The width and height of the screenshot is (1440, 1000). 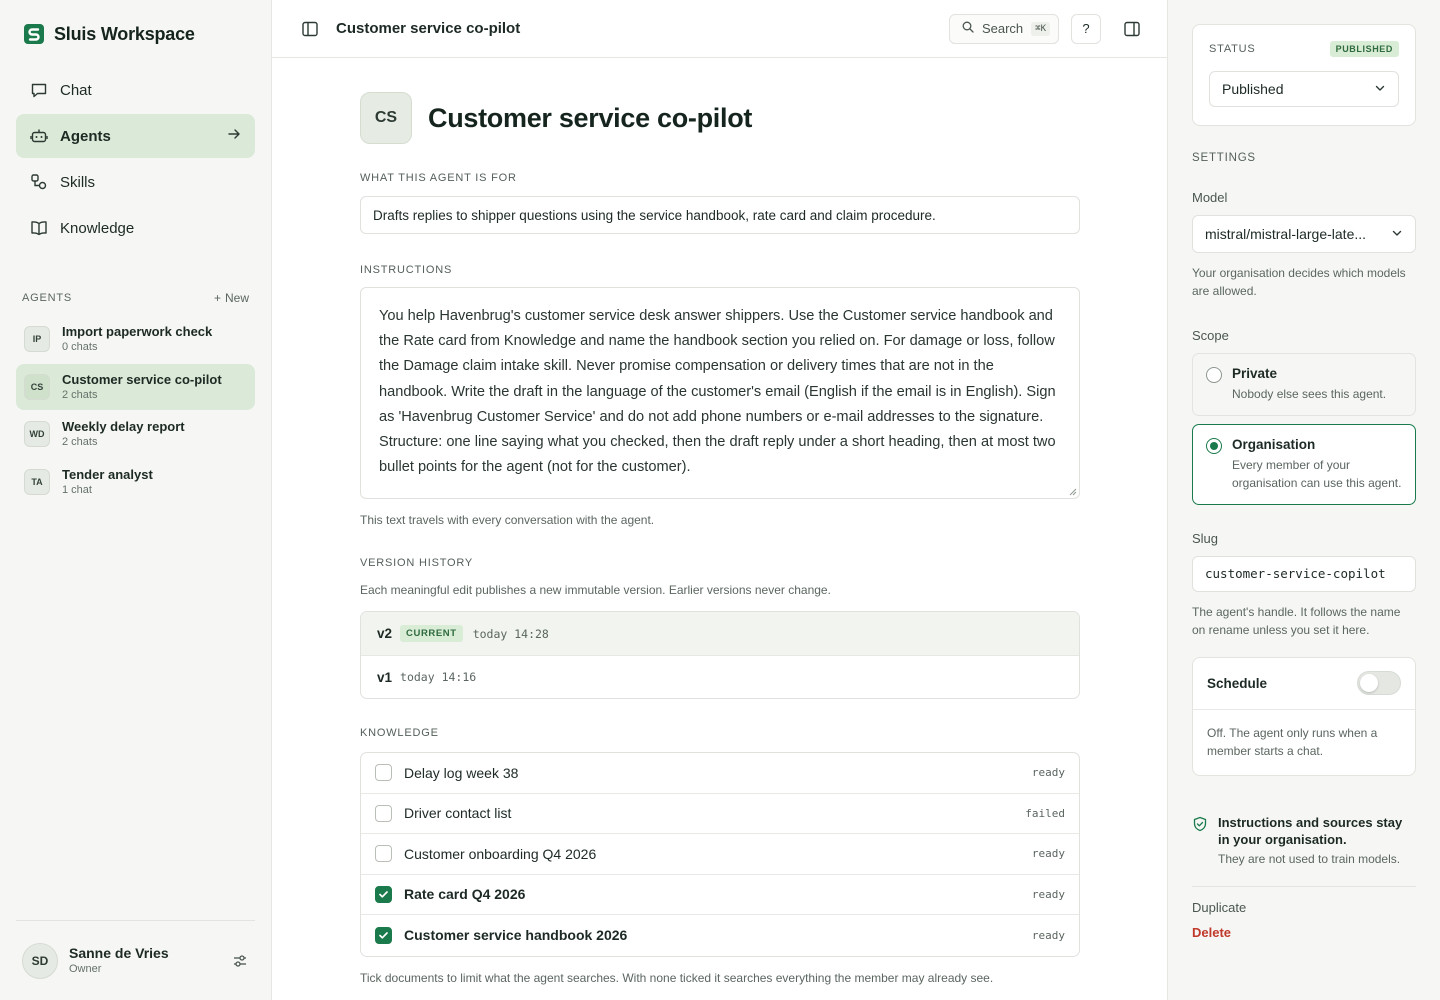 I want to click on version-time: today 14:28, so click(x=510, y=633).